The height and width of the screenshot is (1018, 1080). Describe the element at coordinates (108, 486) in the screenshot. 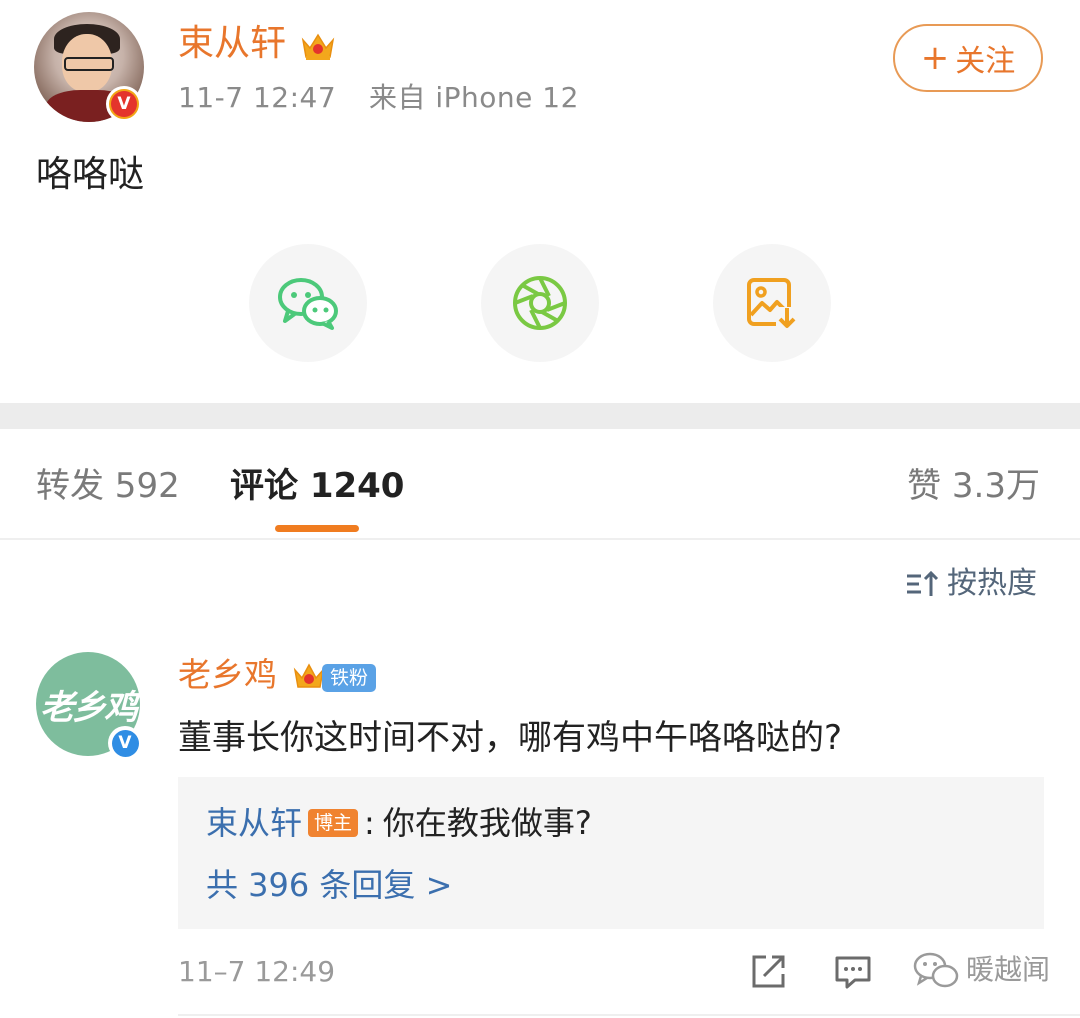

I see `tab-repost: 转发 592` at that location.